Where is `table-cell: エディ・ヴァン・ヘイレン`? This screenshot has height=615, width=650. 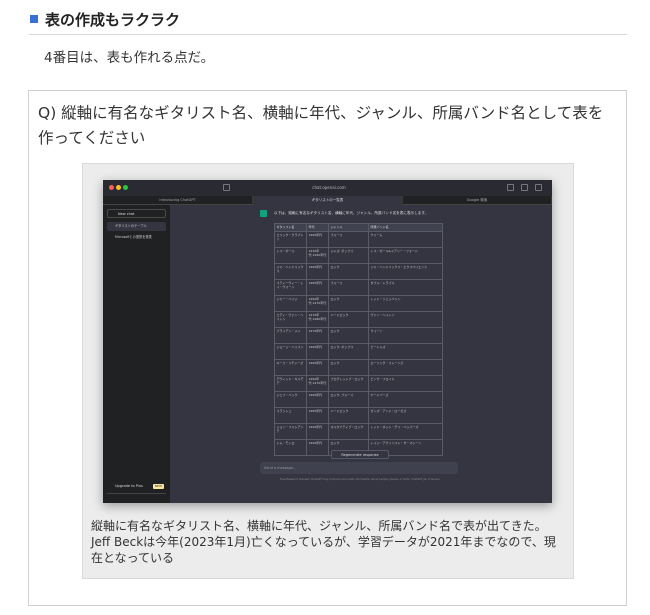 table-cell: エディ・ヴァン・ヘイレン is located at coordinates (290, 319).